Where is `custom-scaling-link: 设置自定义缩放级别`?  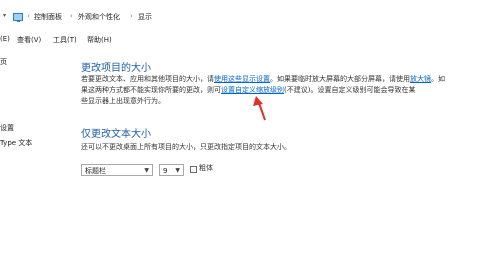 custom-scaling-link: 设置自定义缩放级别 is located at coordinates (252, 90).